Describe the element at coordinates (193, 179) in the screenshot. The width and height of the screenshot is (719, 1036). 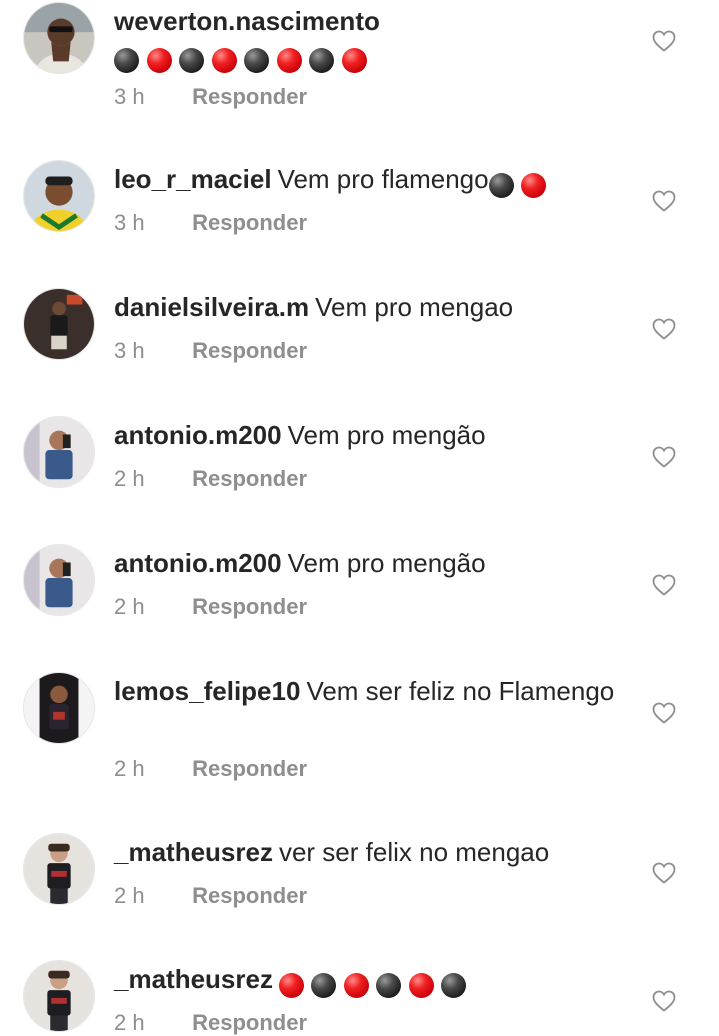
I see `comment-username: leo_r_maciel` at that location.